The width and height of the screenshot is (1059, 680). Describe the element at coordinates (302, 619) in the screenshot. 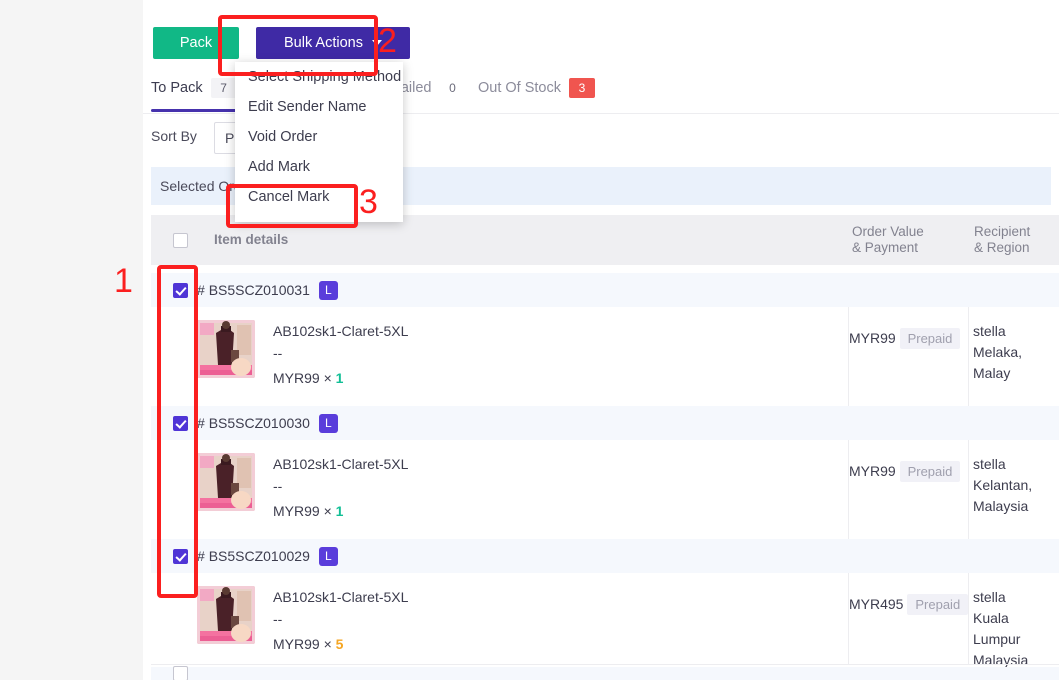

I see `item-cell: AB102sk1-Claret-5XL -- MYR99 × 5` at that location.